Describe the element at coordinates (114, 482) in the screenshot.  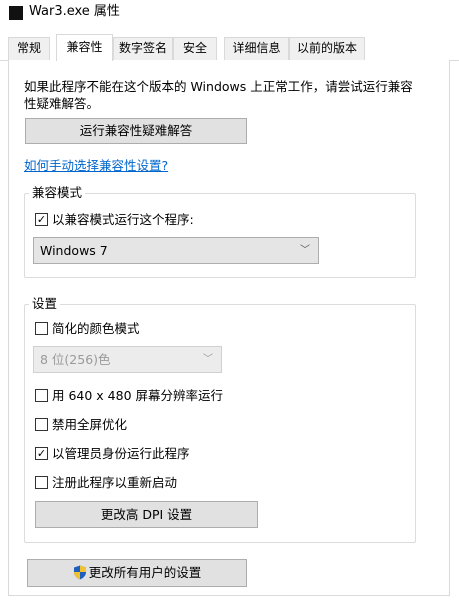
I see `register-restart-label: 注册此程序以重新启动` at that location.